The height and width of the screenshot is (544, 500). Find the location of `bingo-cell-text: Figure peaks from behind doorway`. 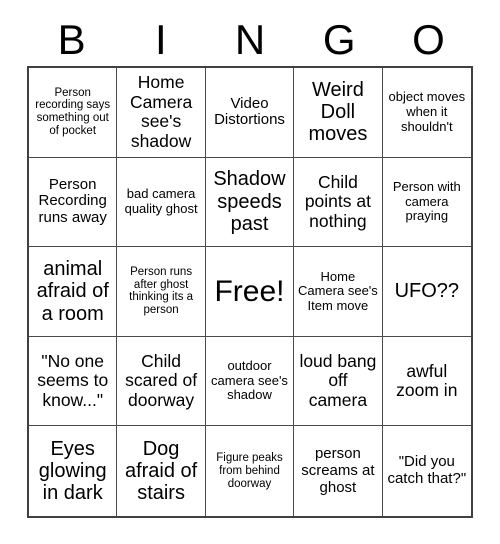

bingo-cell-text: Figure peaks from behind doorway is located at coordinates (249, 470).